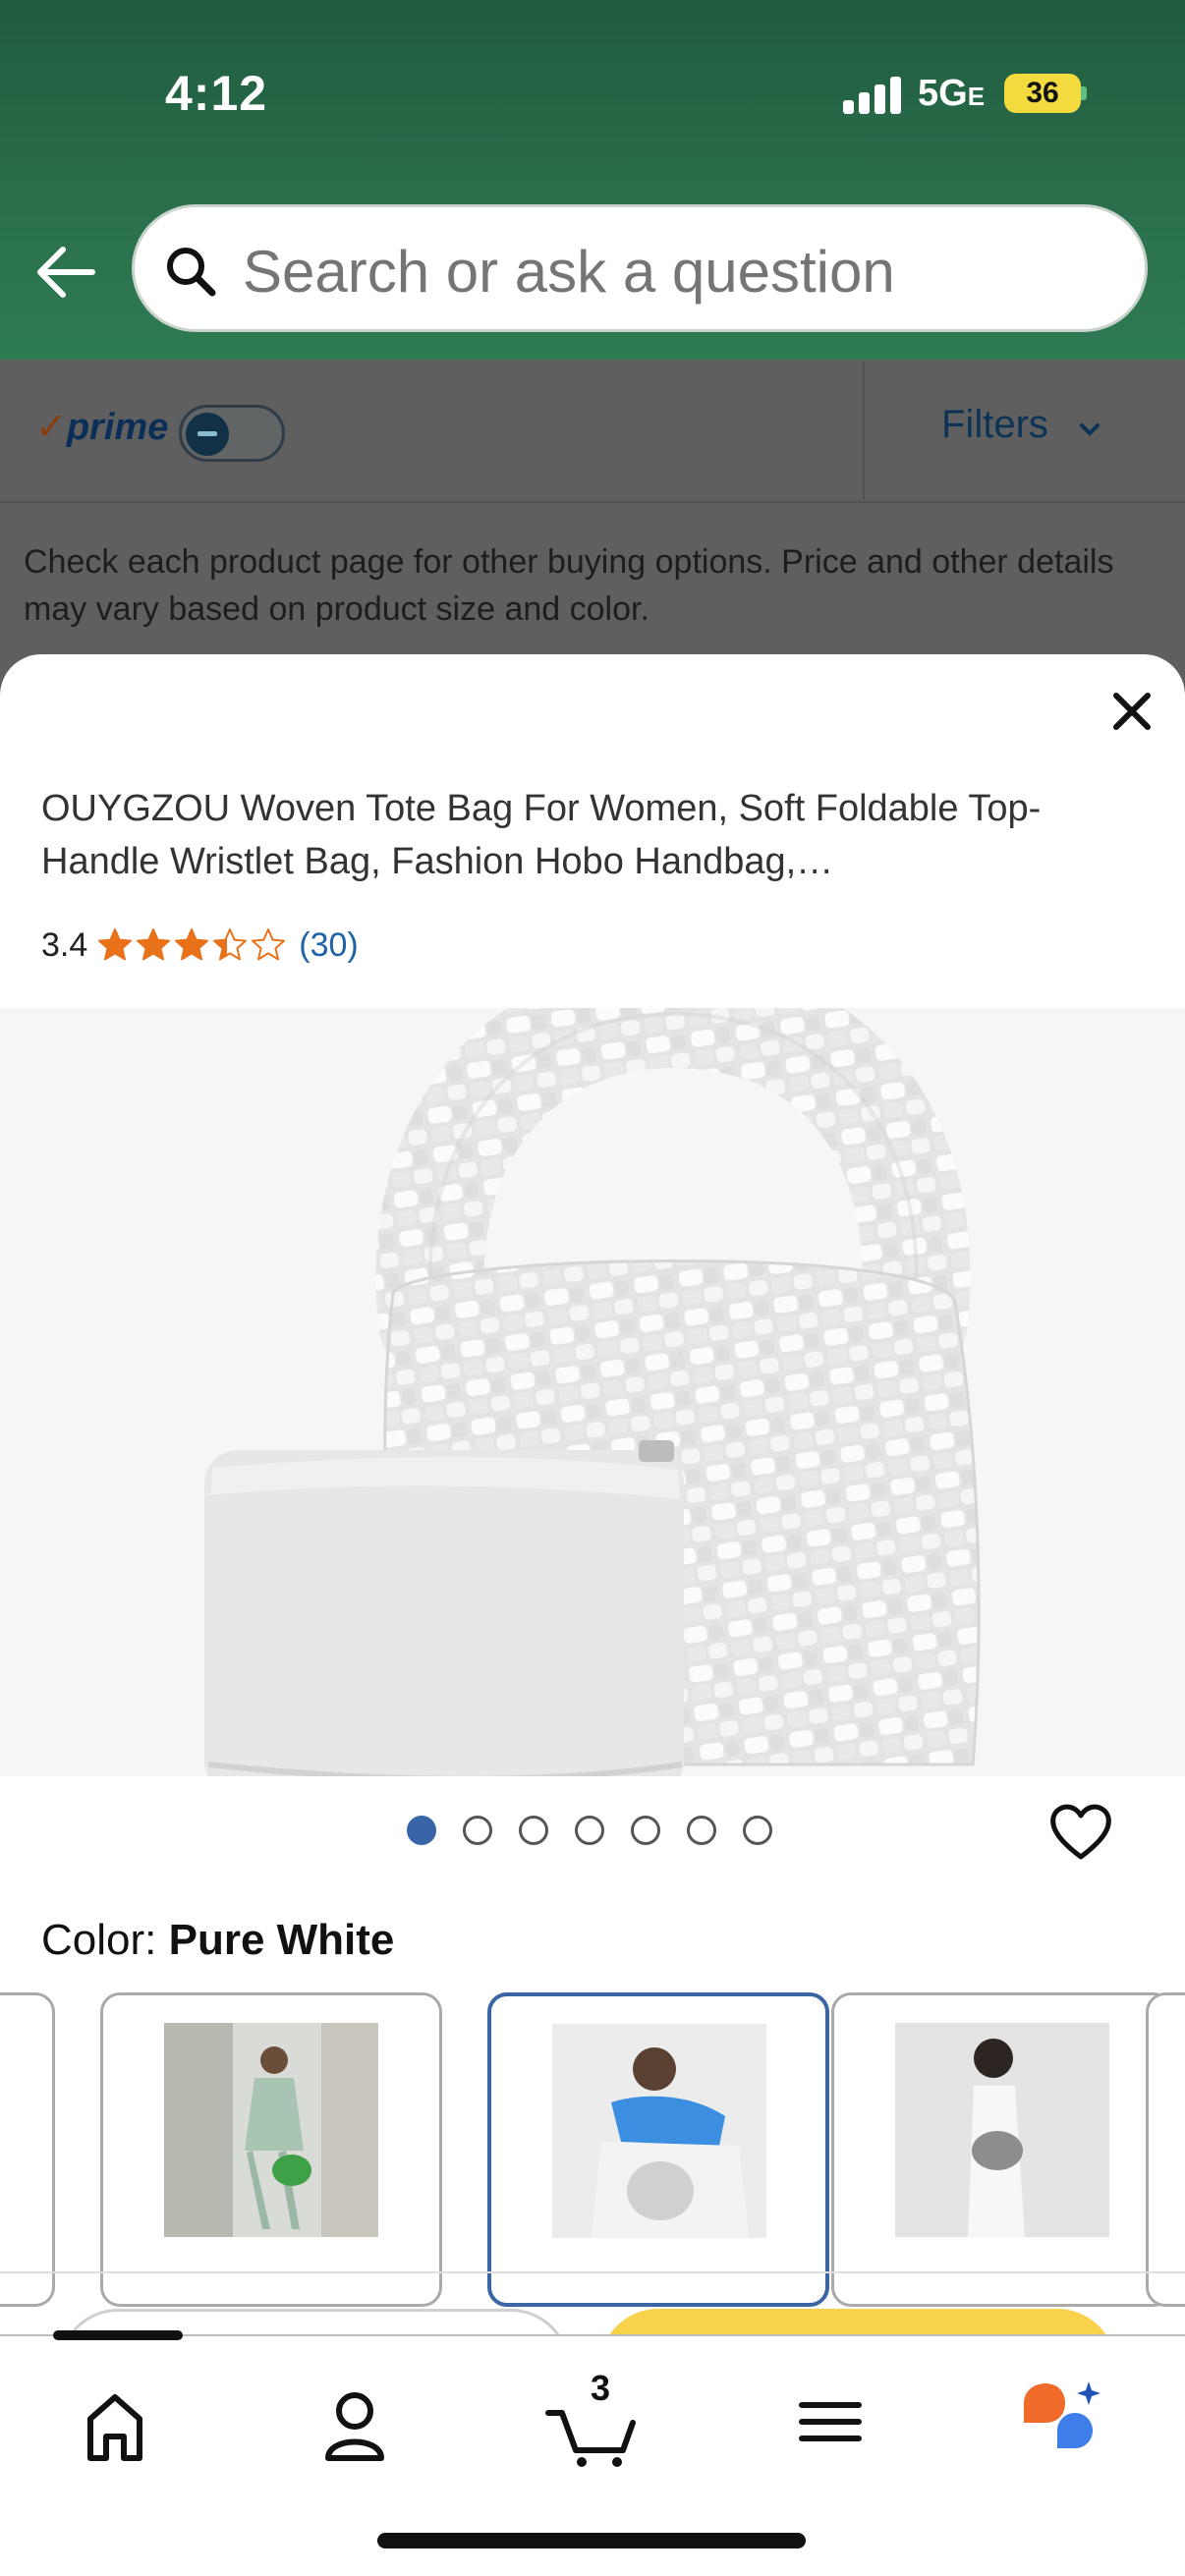 The height and width of the screenshot is (2576, 1185). What do you see at coordinates (218, 1940) in the screenshot?
I see `color-selector-label: Color: Pure White` at bounding box center [218, 1940].